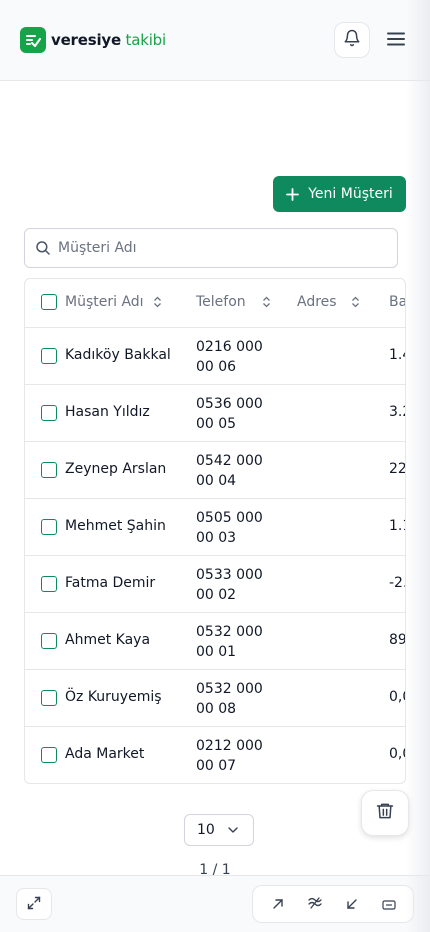 This screenshot has height=932, width=430. I want to click on notifications-button, so click(352, 40).